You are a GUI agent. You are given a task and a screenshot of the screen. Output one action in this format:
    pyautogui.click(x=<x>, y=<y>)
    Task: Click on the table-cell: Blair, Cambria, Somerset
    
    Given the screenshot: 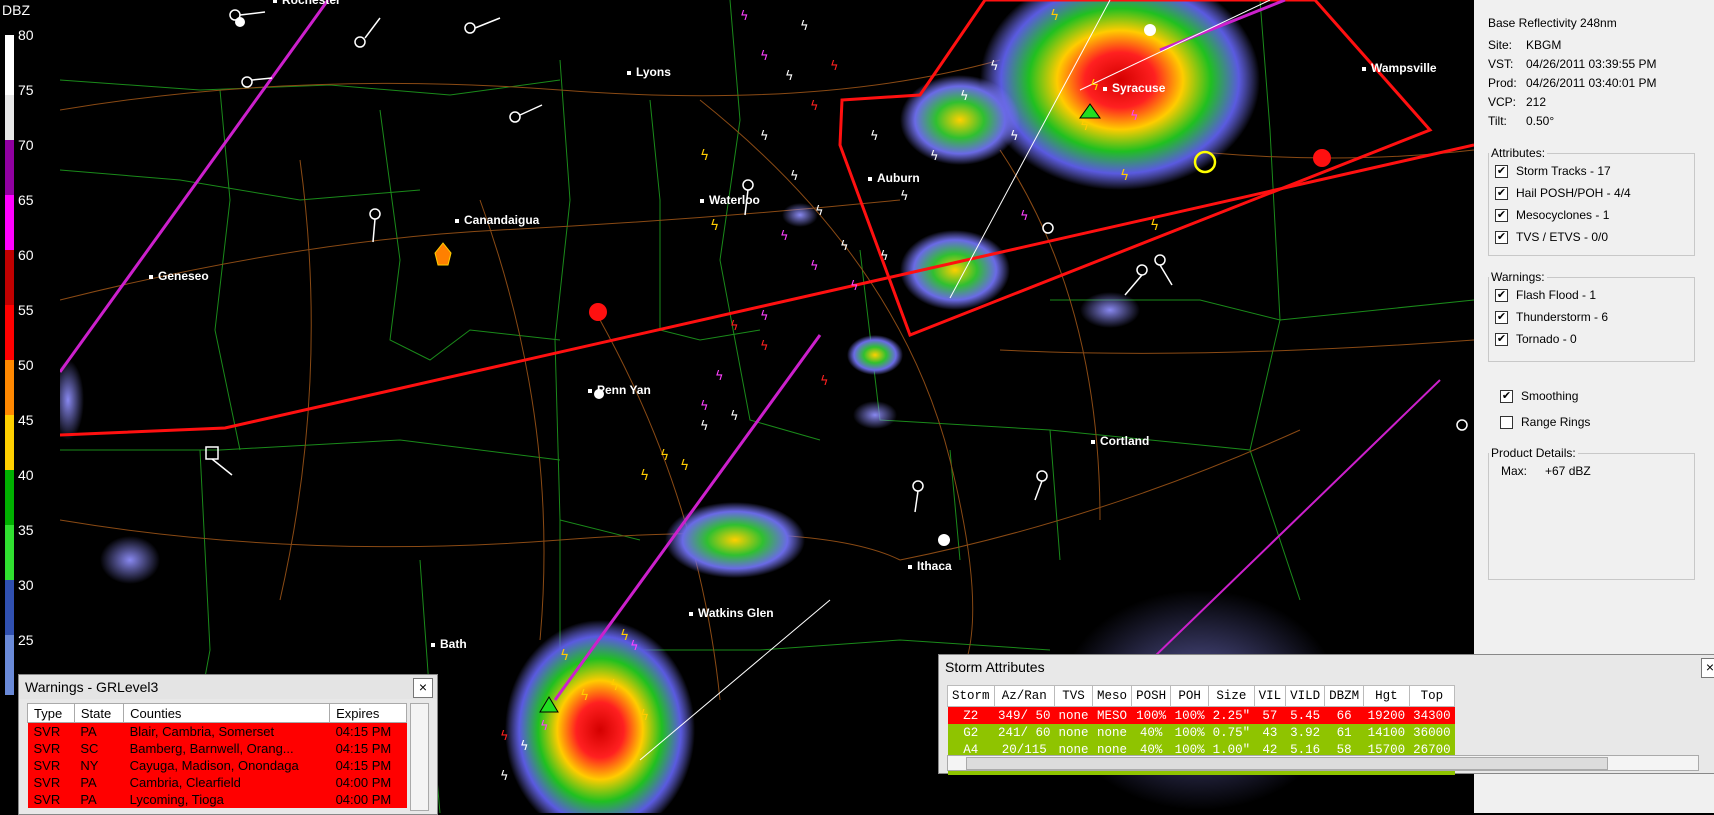 What is the action you would take?
    pyautogui.click(x=226, y=731)
    